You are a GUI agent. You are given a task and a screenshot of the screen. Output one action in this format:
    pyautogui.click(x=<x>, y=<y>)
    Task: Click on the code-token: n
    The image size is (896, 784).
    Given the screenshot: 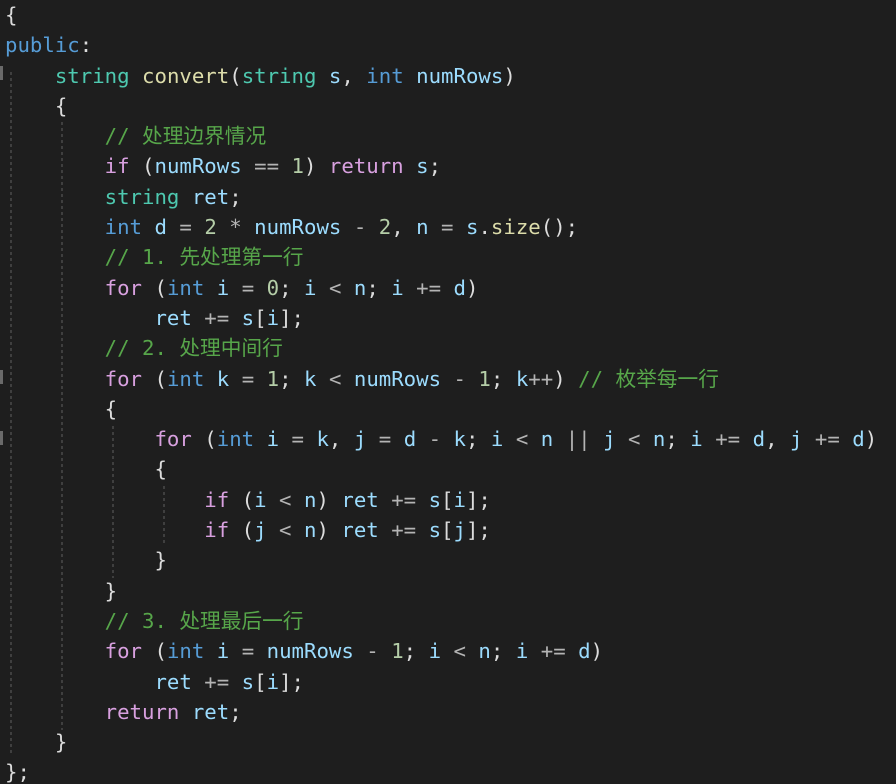 What is the action you would take?
    pyautogui.click(x=310, y=499)
    